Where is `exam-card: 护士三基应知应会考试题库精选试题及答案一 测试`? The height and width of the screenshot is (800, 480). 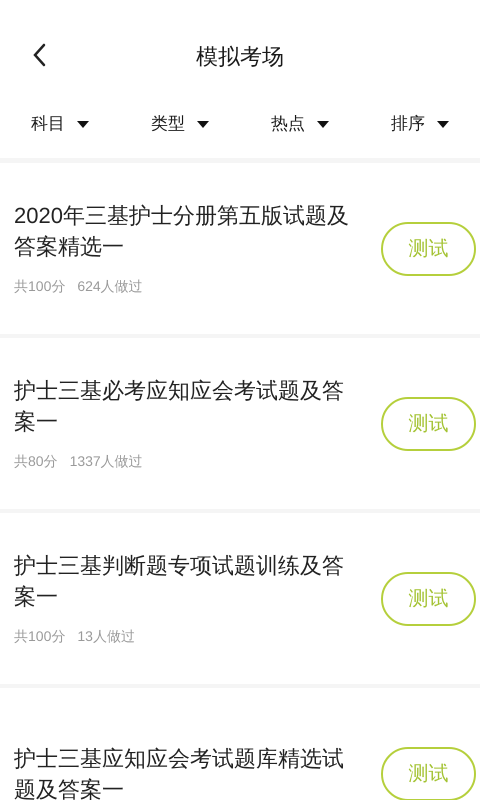 exam-card: 护士三基应知应会考试题库精选试题及答案一 测试 is located at coordinates (240, 744).